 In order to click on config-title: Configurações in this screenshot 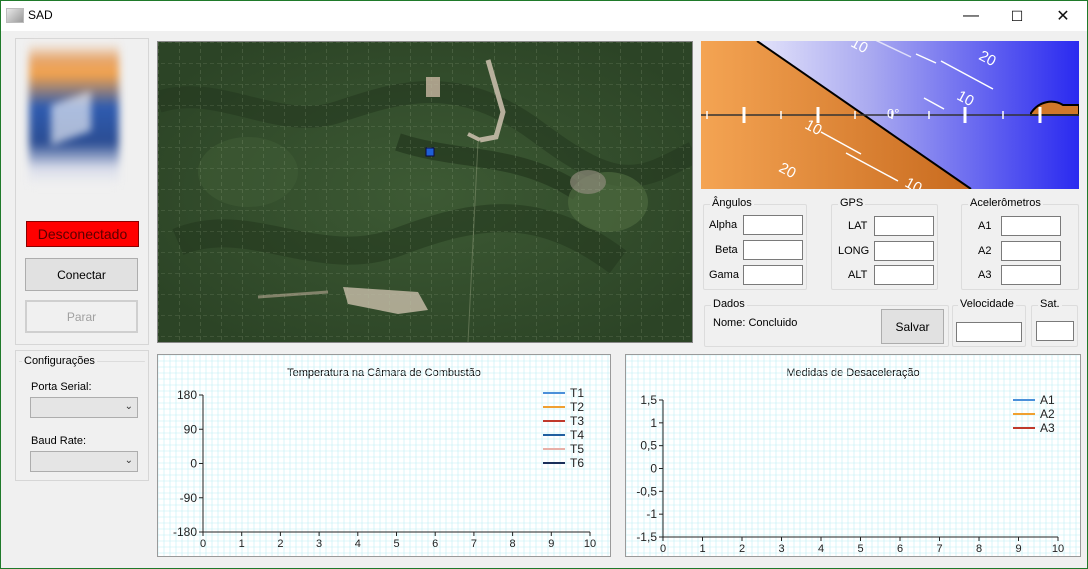, I will do `click(59, 361)`.